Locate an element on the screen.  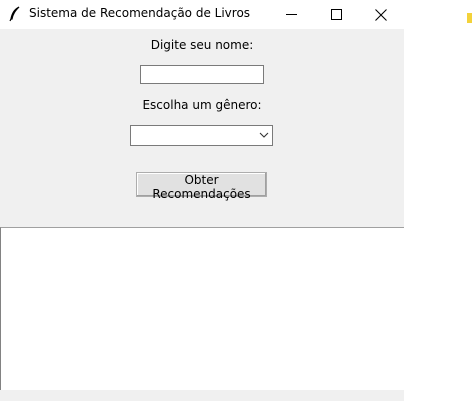
bottom-strip is located at coordinates (202, 395).